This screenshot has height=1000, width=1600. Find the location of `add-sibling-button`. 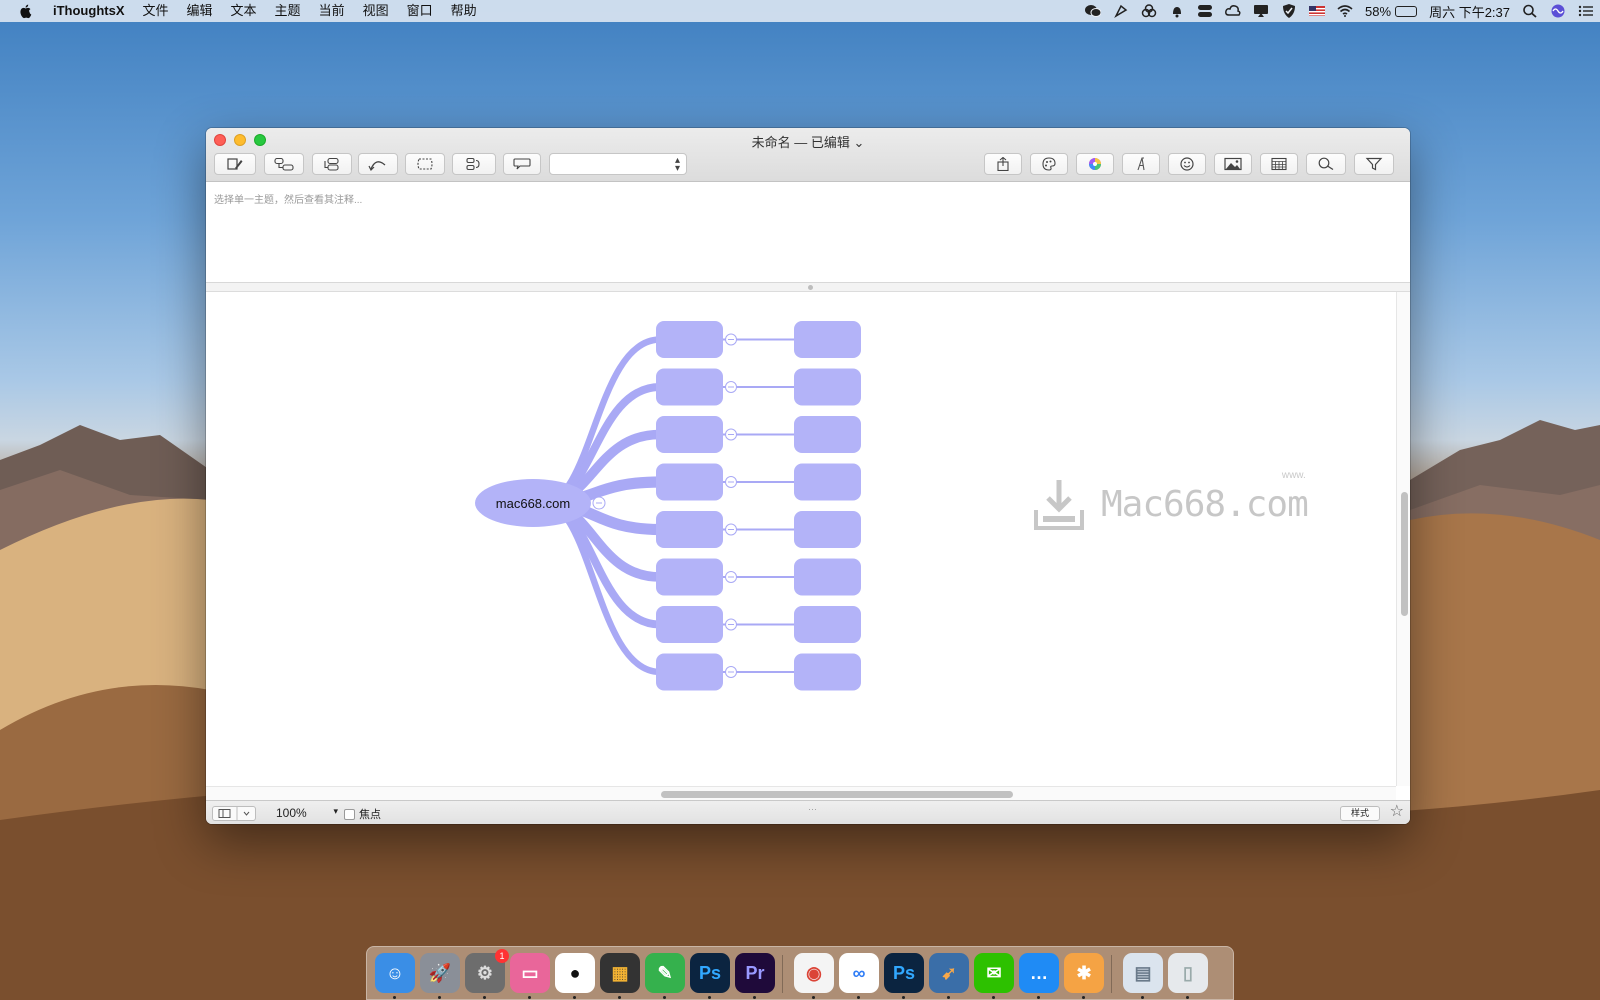

add-sibling-button is located at coordinates (332, 164).